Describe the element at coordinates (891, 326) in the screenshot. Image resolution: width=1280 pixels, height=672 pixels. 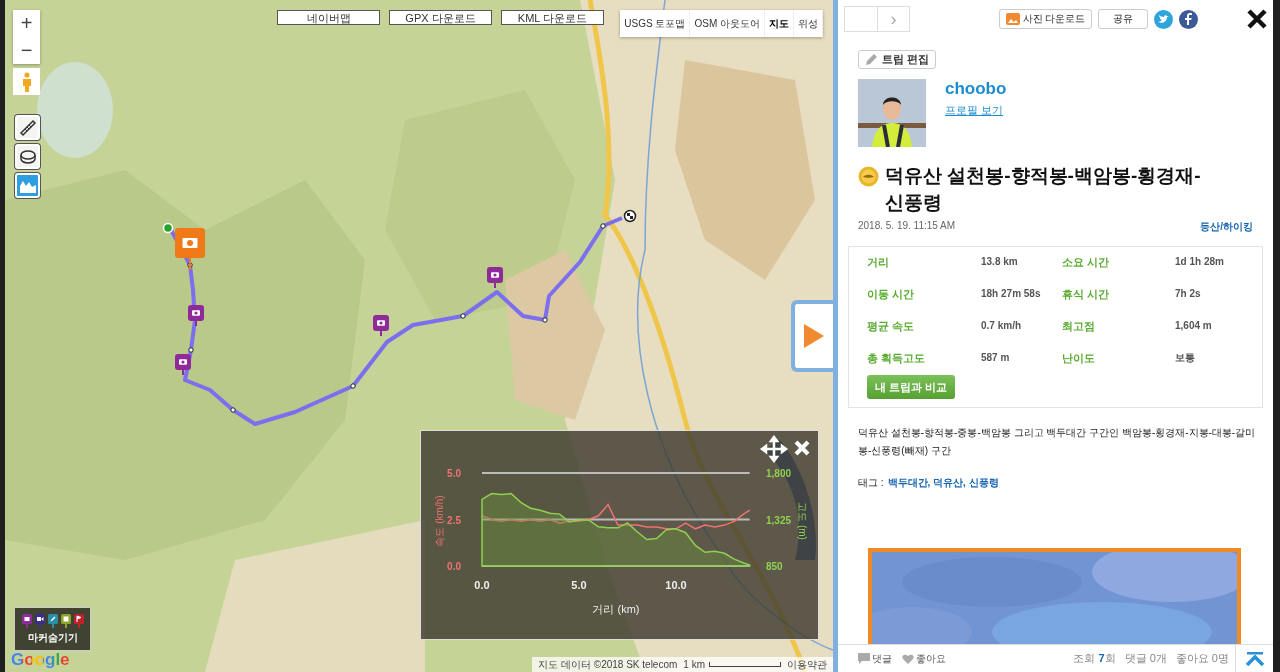
I see `stat-label: 평균 속도` at that location.